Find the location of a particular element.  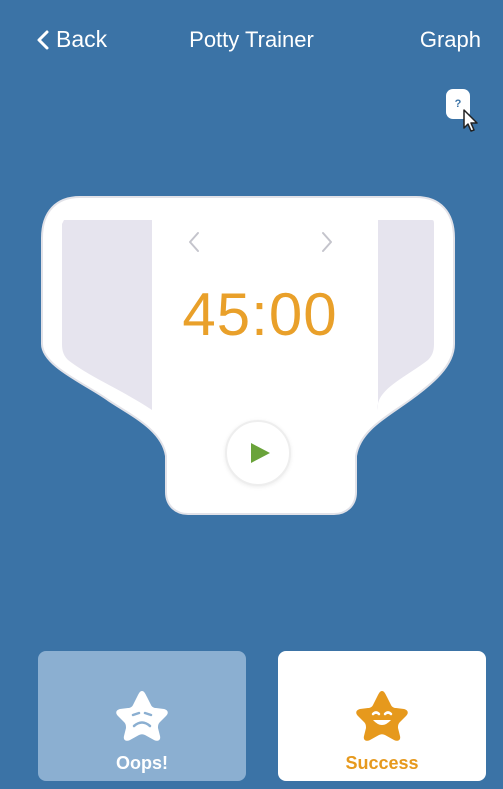

mouse-pointer-icon is located at coordinates (470, 120).